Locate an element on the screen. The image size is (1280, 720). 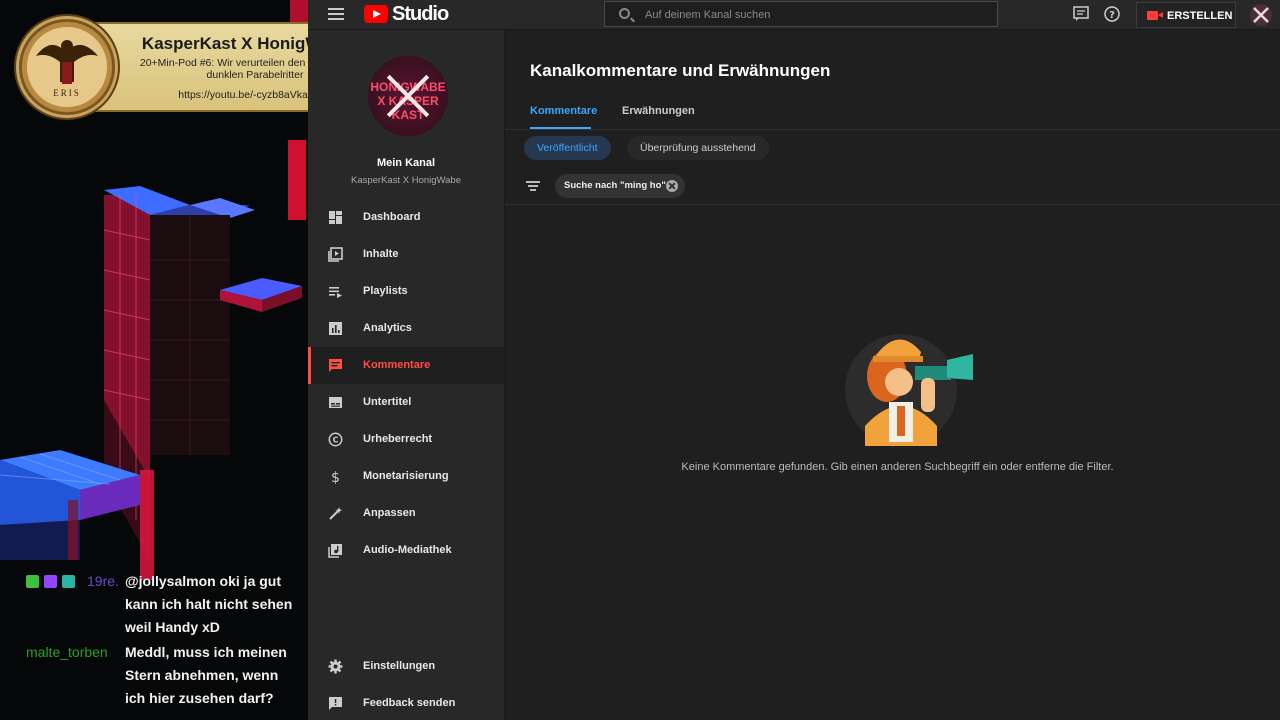
filter-icon is located at coordinates (533, 186).